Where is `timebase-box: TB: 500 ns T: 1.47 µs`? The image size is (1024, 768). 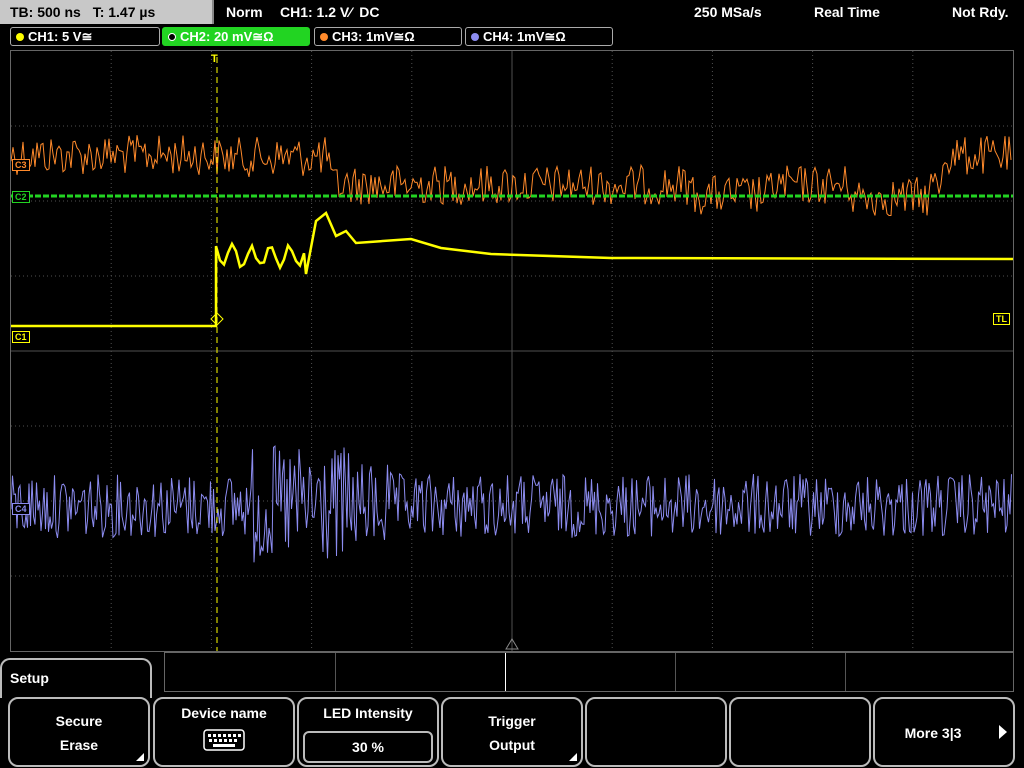 timebase-box: TB: 500 ns T: 1.47 µs is located at coordinates (107, 12).